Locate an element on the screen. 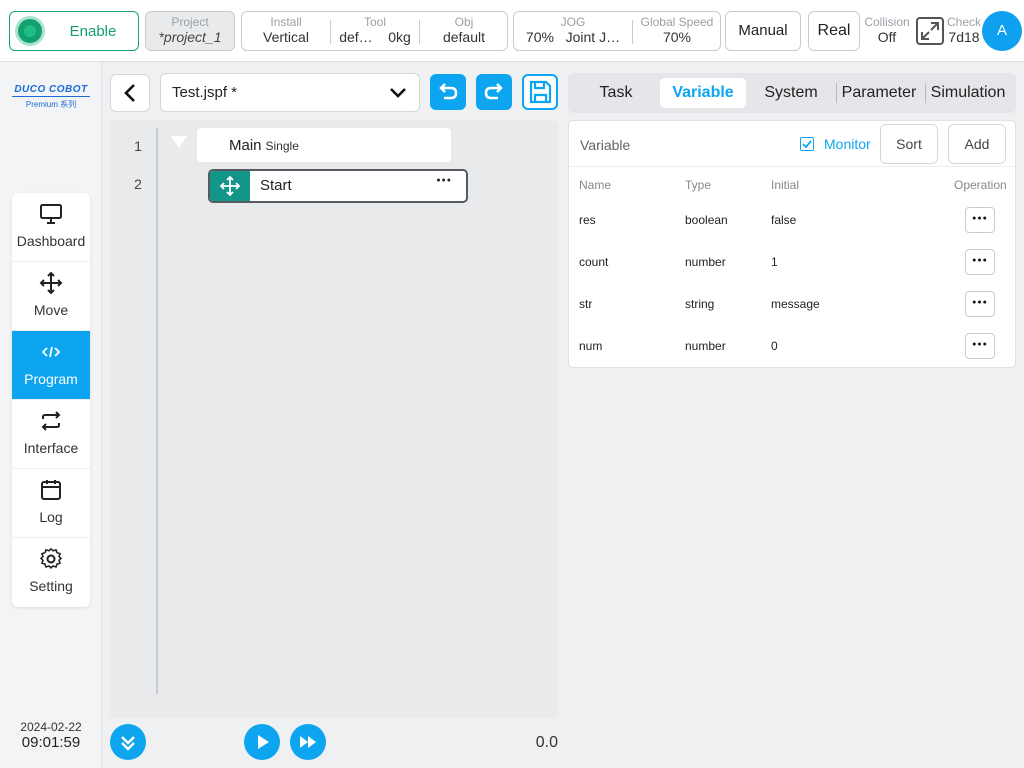  datetime-display: 2024-02-22 09:01:59 is located at coordinates (51, 735).